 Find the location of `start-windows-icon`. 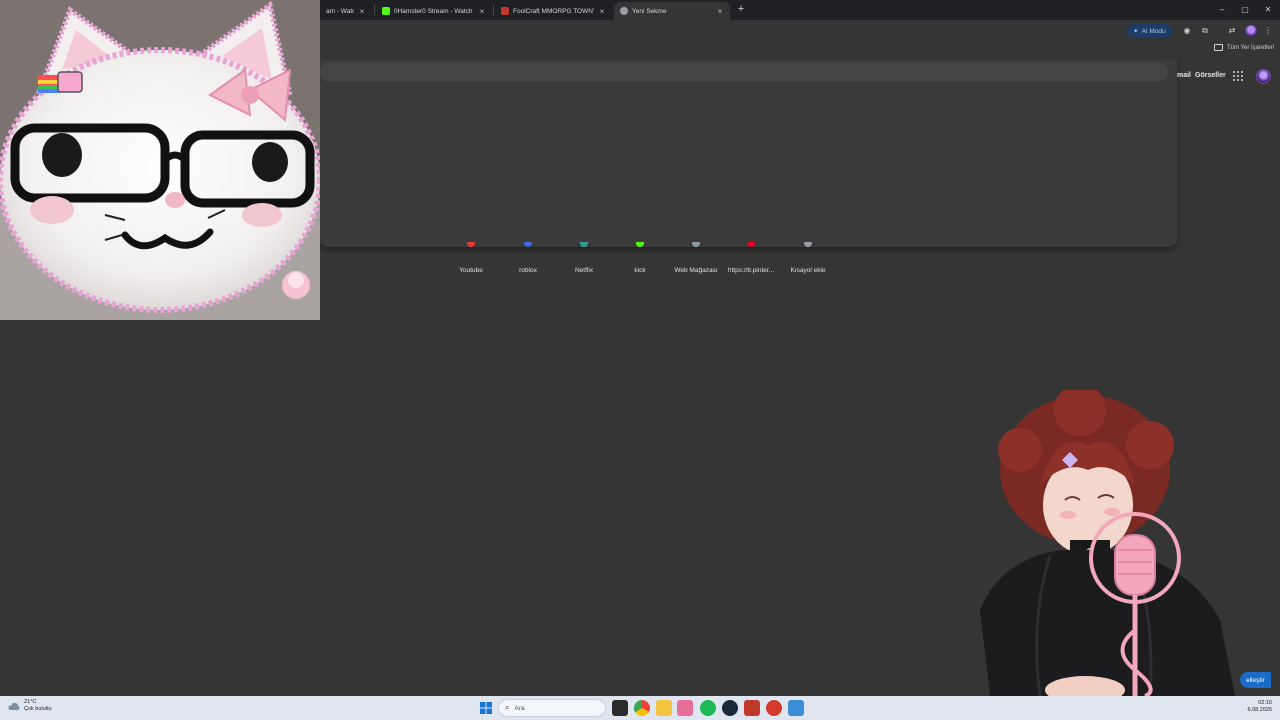

start-windows-icon is located at coordinates (486, 708).